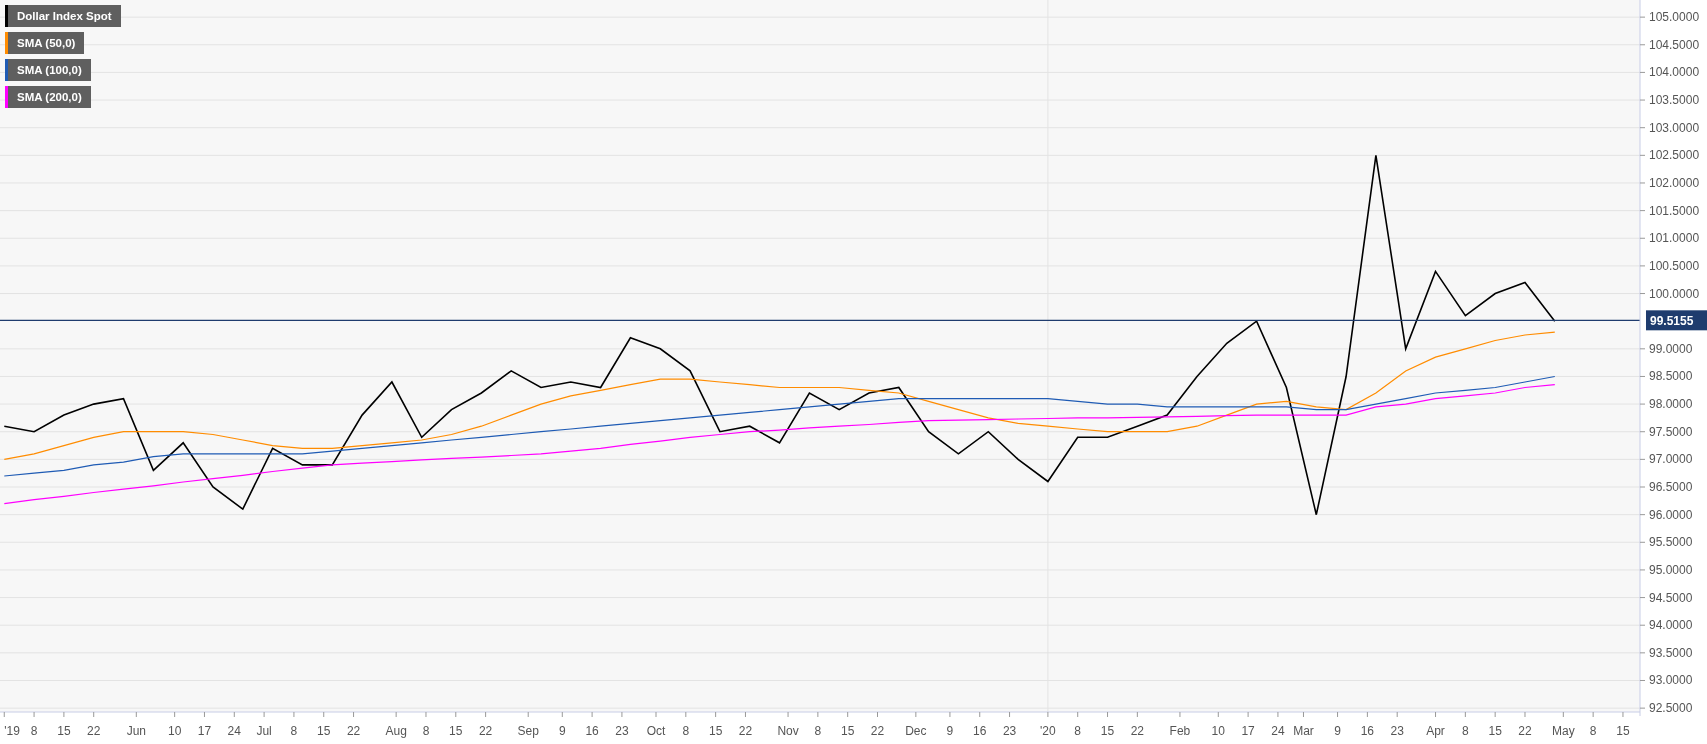 Image resolution: width=1707 pixels, height=744 pixels. Describe the element at coordinates (656, 731) in the screenshot. I see `x-axis-label: Oct` at that location.